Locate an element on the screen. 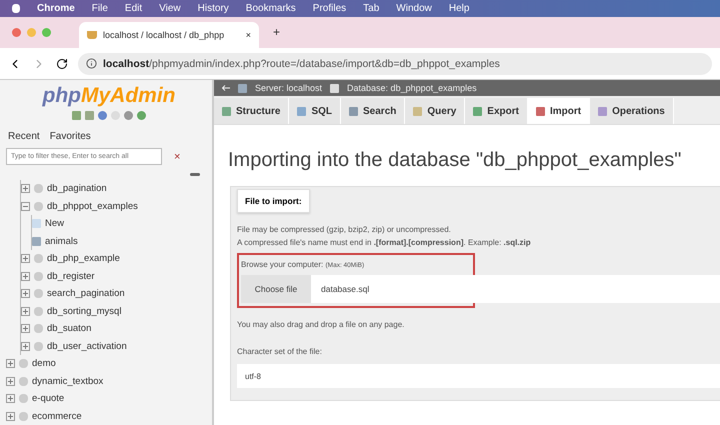 The height and width of the screenshot is (425, 720). tree-item: db_phppot_examples is located at coordinates (92, 206).